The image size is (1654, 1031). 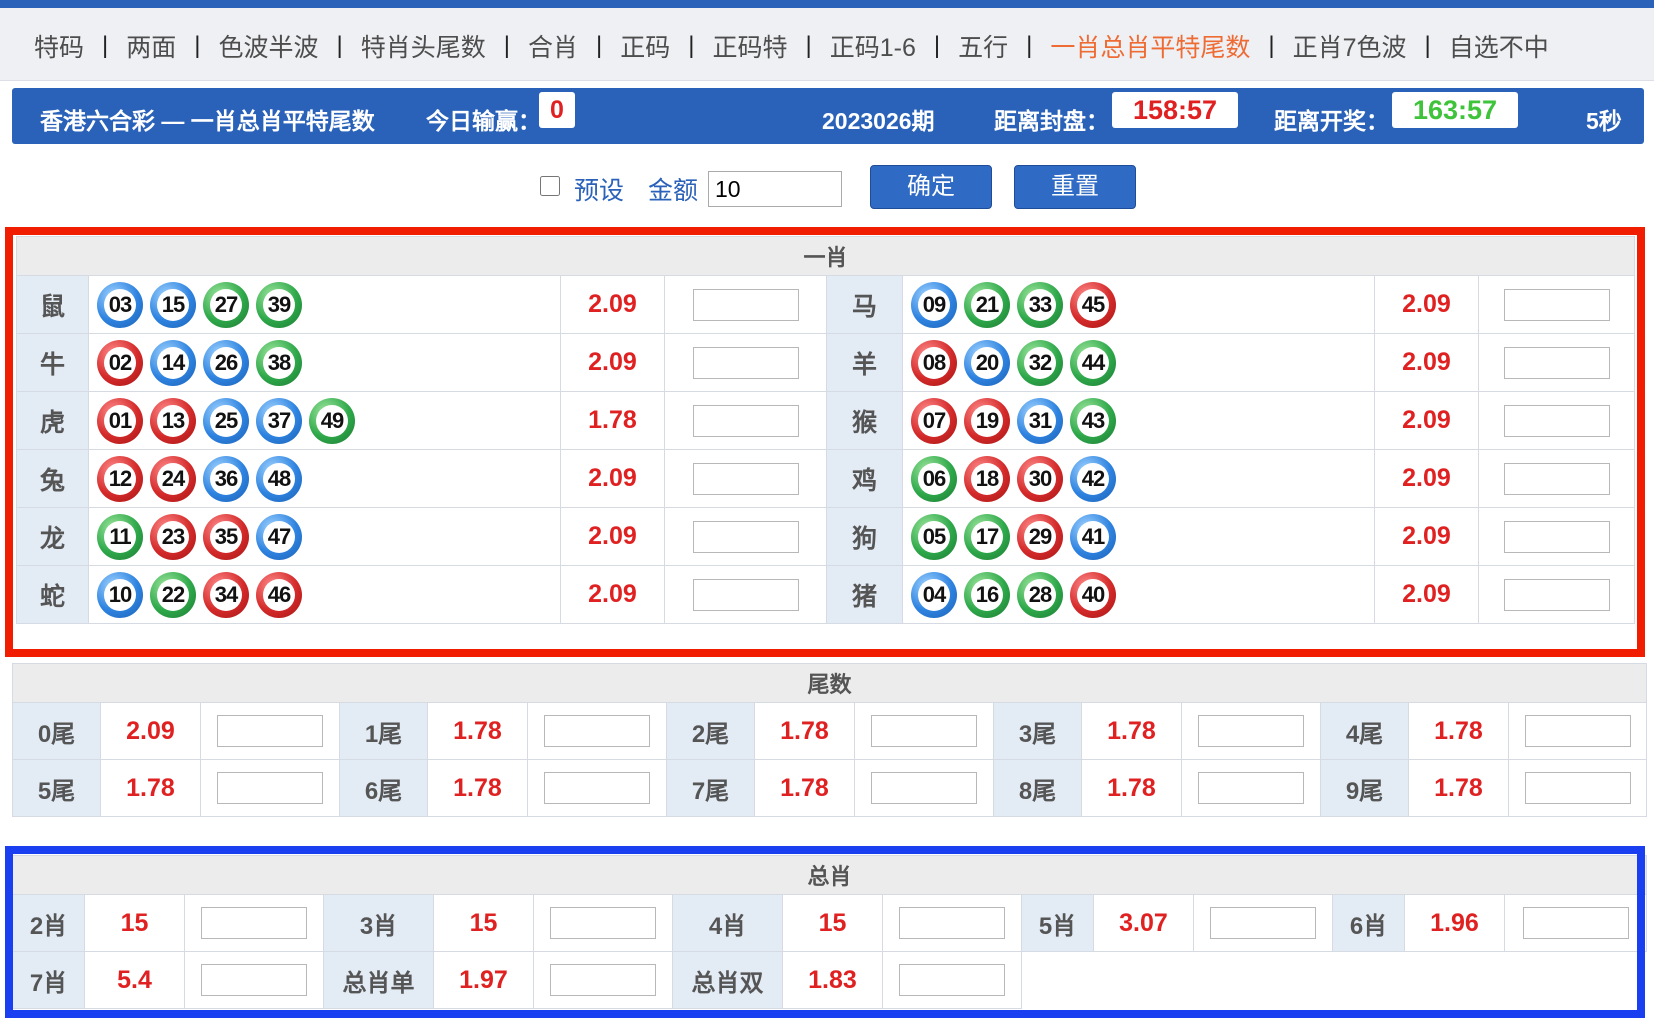 I want to click on number-ball: 05, so click(x=934, y=536).